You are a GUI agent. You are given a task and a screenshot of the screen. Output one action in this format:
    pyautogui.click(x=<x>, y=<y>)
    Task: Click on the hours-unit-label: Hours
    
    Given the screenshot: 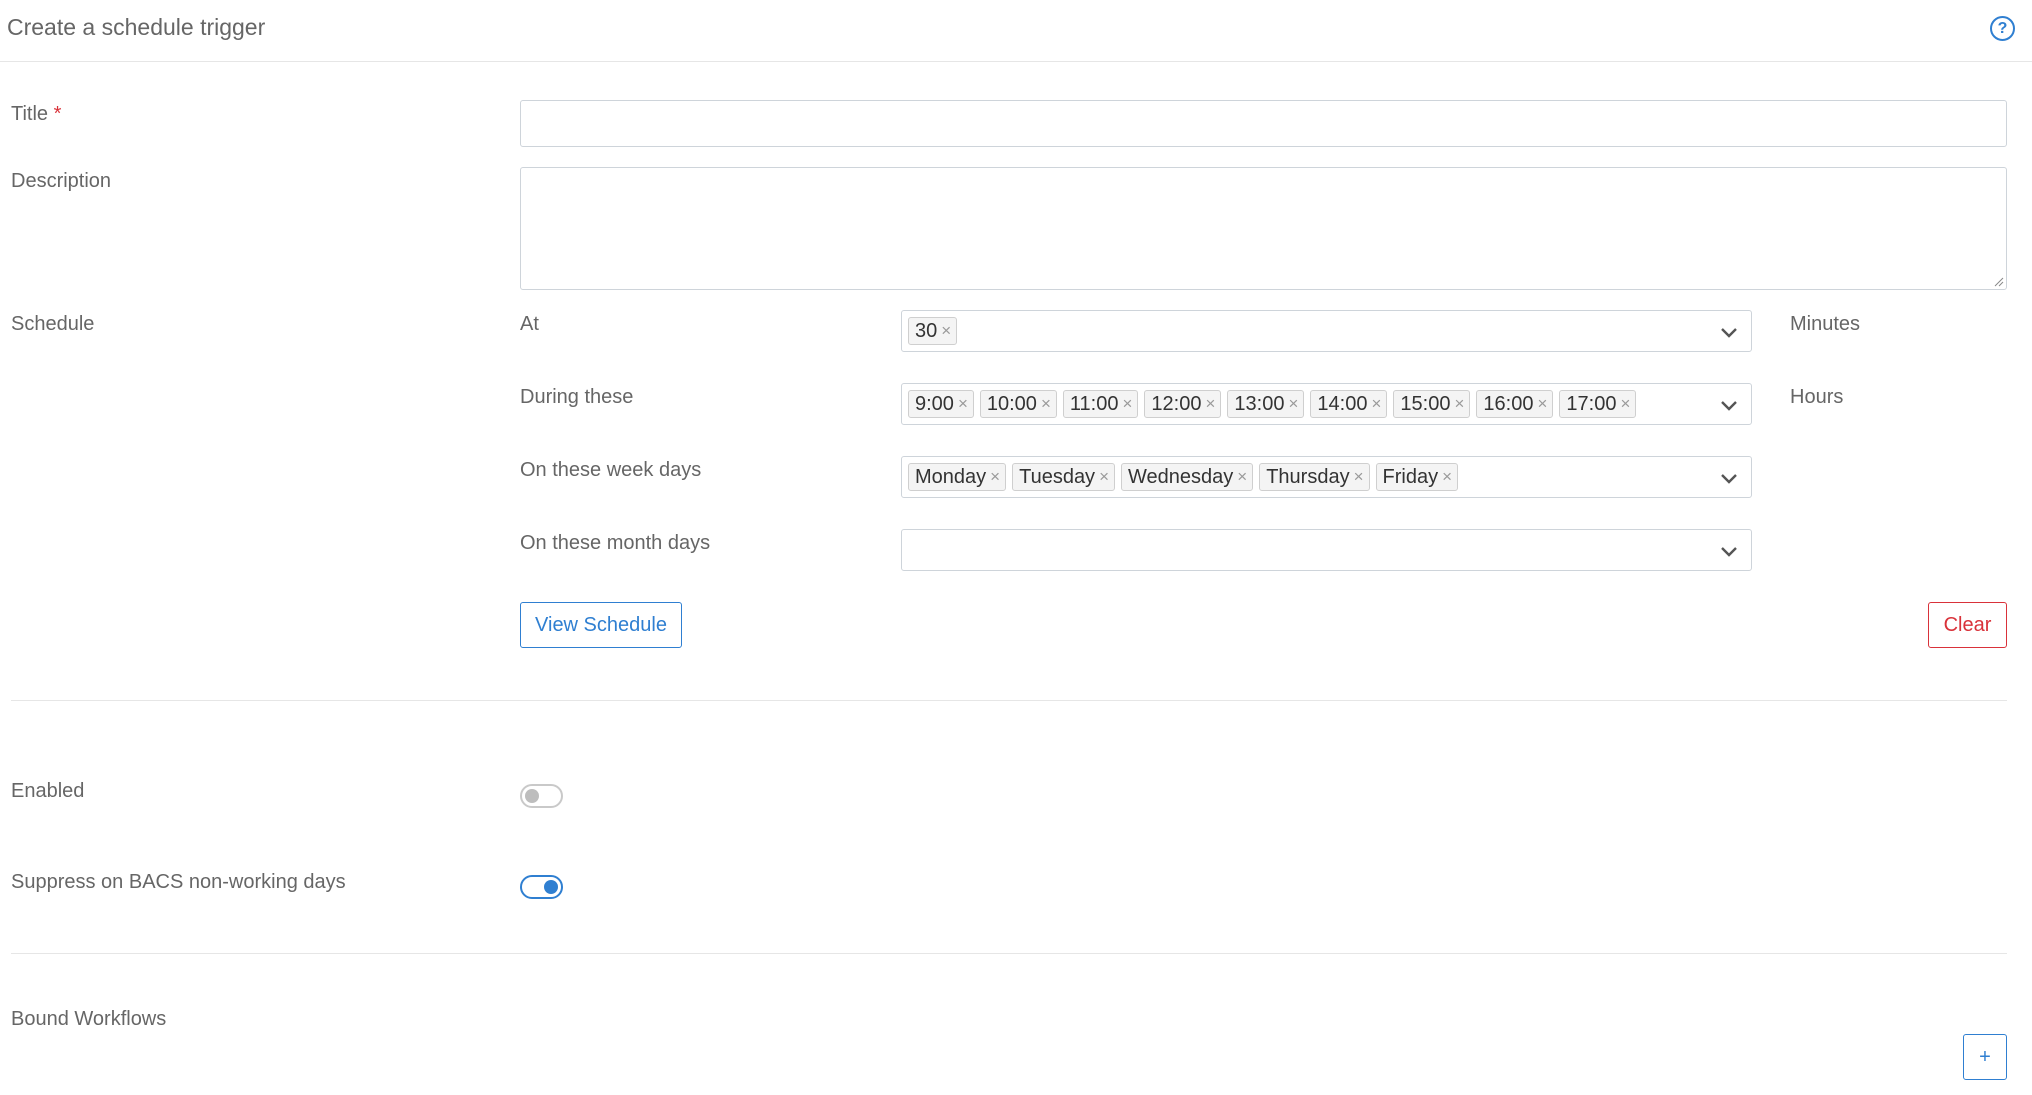 What is the action you would take?
    pyautogui.click(x=1817, y=397)
    